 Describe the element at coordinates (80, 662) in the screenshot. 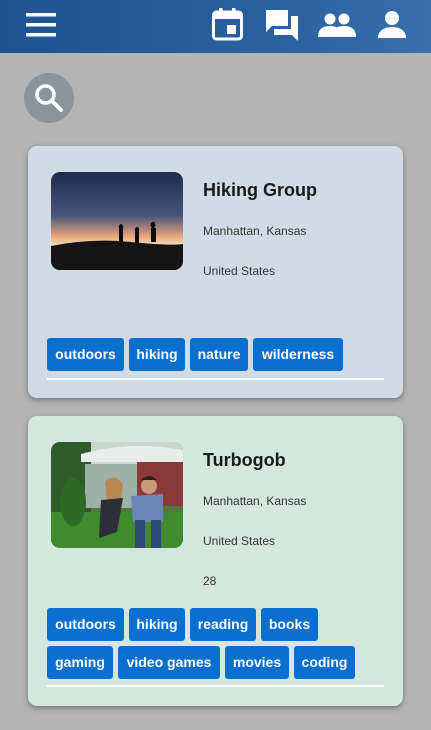

I see `tag-chip: gaming` at that location.